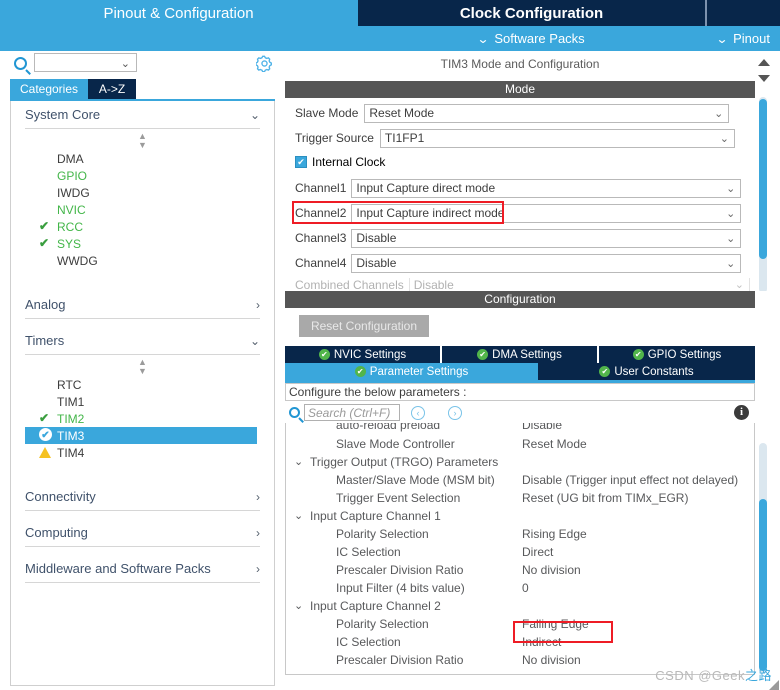 Image resolution: width=780 pixels, height=690 pixels. Describe the element at coordinates (763, 179) in the screenshot. I see `mode-scrollbar-thumb` at that location.